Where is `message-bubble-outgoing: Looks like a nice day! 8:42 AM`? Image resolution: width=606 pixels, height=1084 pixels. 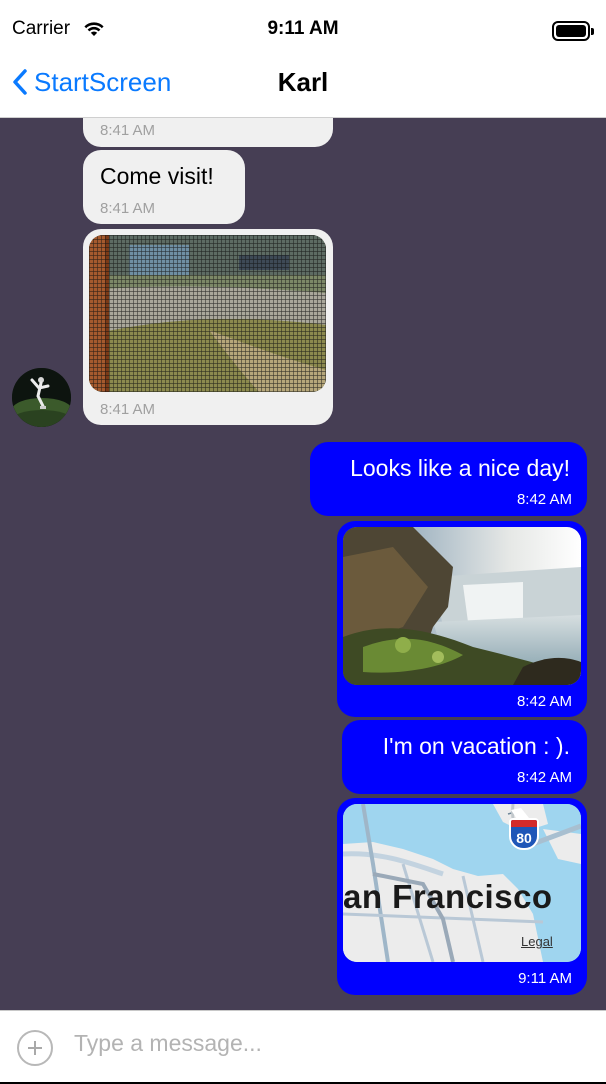 message-bubble-outgoing: Looks like a nice day! 8:42 AM is located at coordinates (448, 479).